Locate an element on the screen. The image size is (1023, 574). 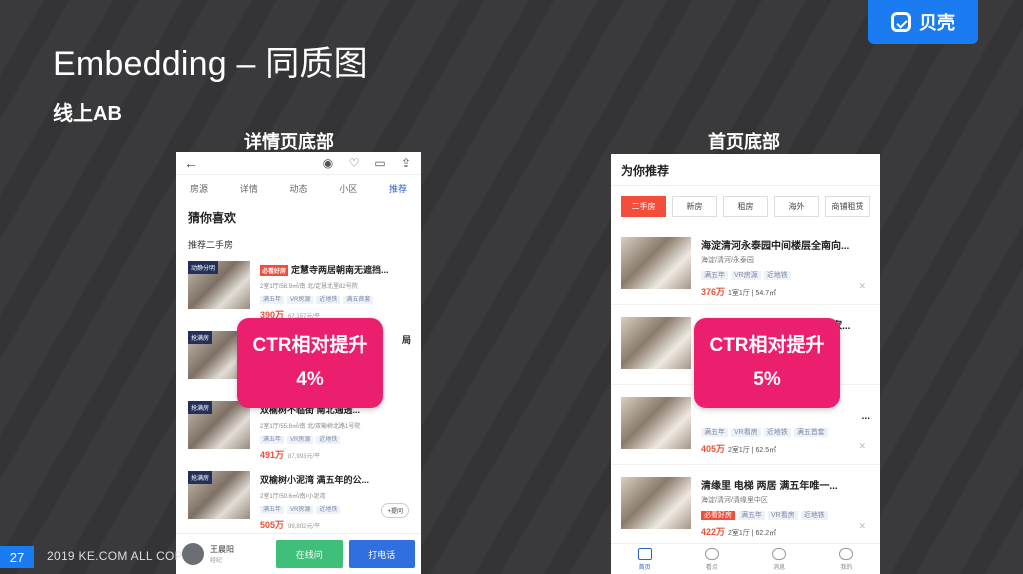
brand-icon is located at coordinates (901, 22).